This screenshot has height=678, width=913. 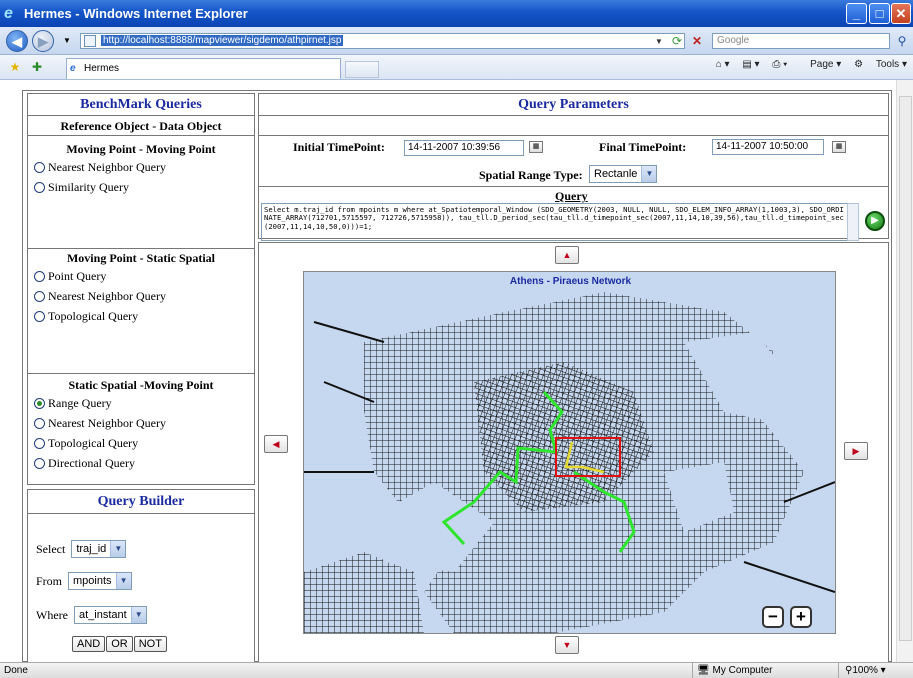 I want to click on refresh-icon: ⟳, so click(x=677, y=41).